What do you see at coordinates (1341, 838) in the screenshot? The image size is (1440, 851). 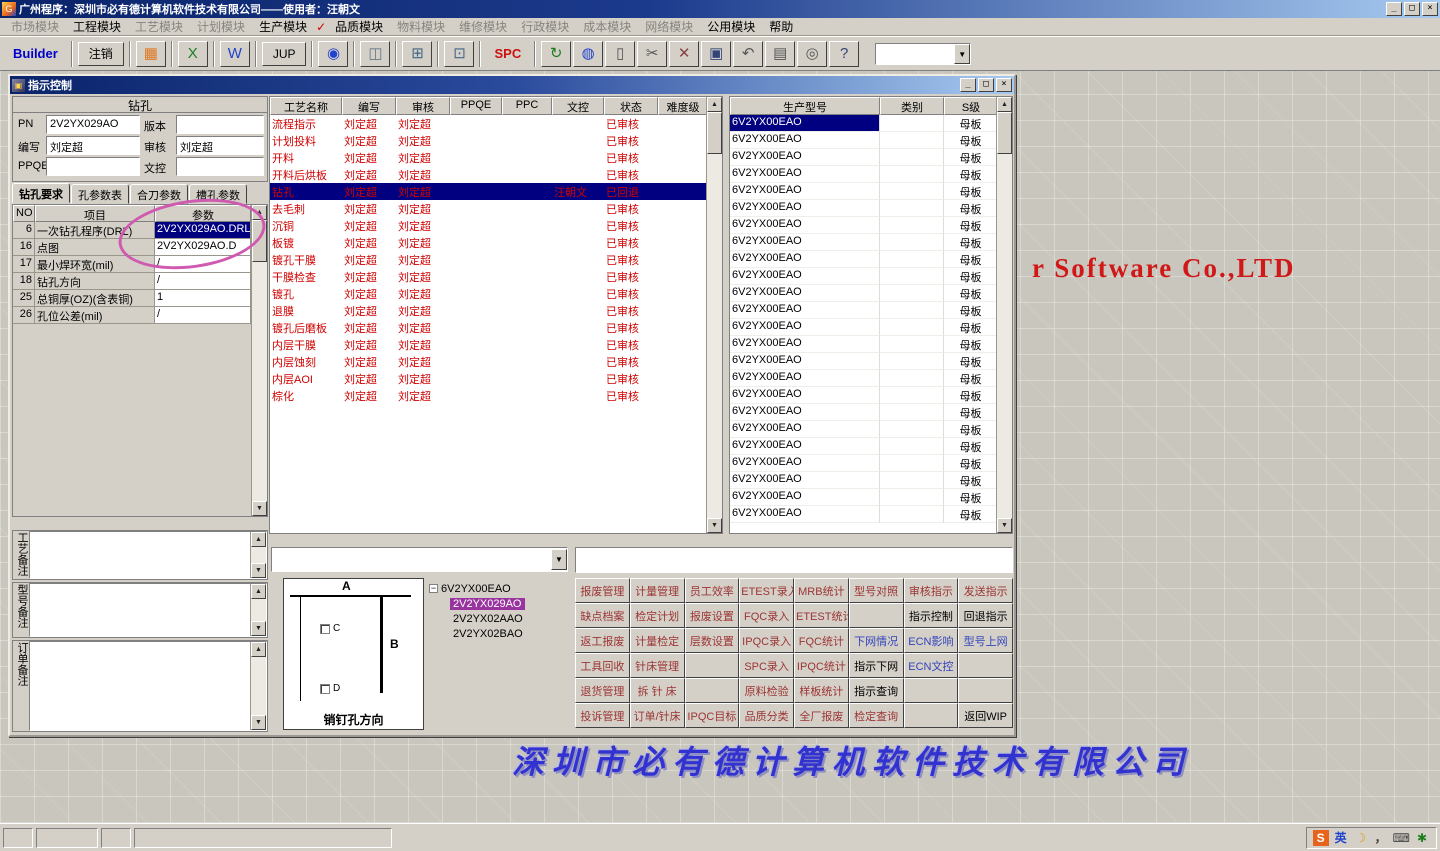 I see `lang-indicator: 英` at bounding box center [1341, 838].